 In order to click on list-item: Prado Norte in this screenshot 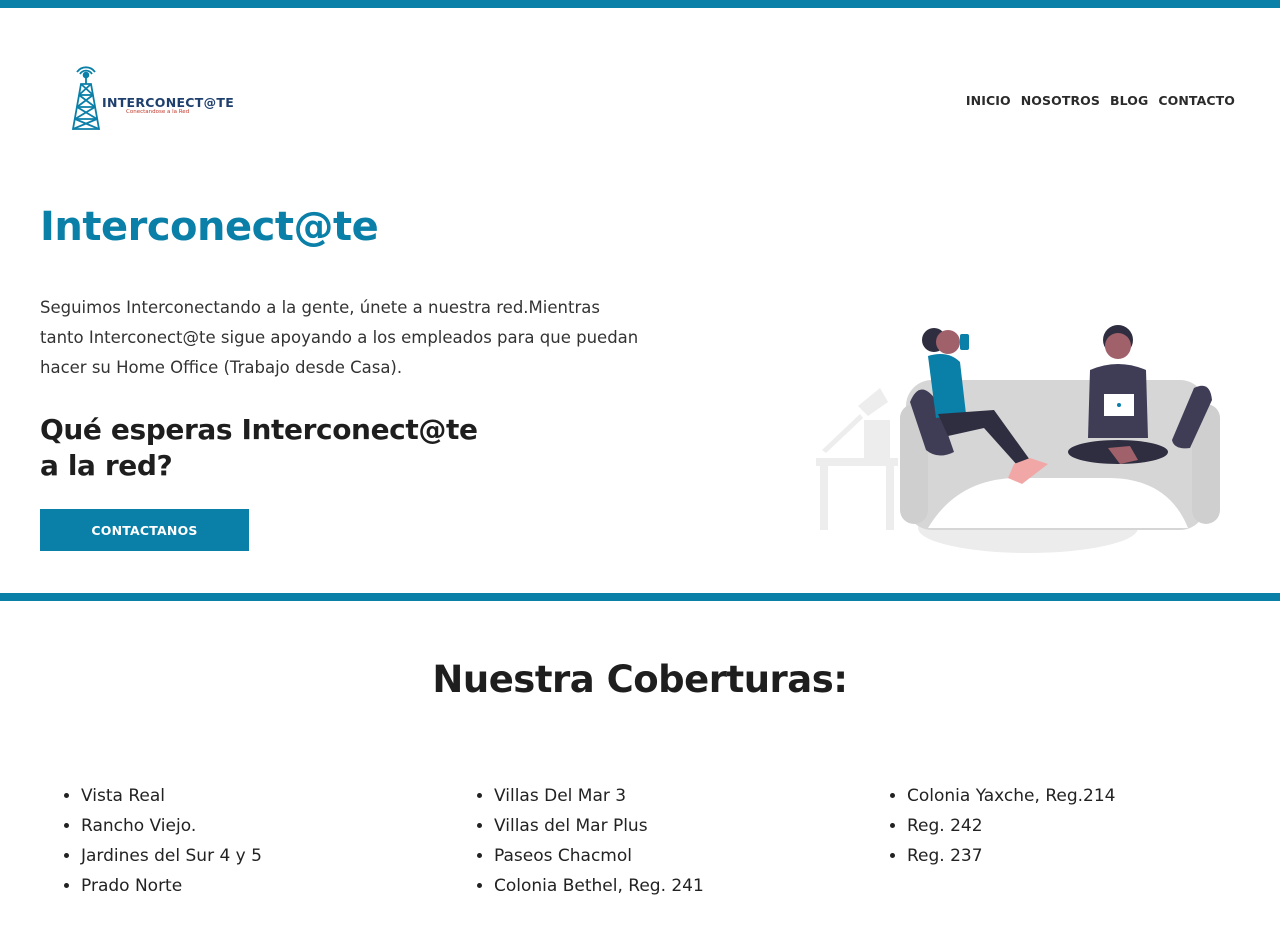, I will do `click(171, 886)`.